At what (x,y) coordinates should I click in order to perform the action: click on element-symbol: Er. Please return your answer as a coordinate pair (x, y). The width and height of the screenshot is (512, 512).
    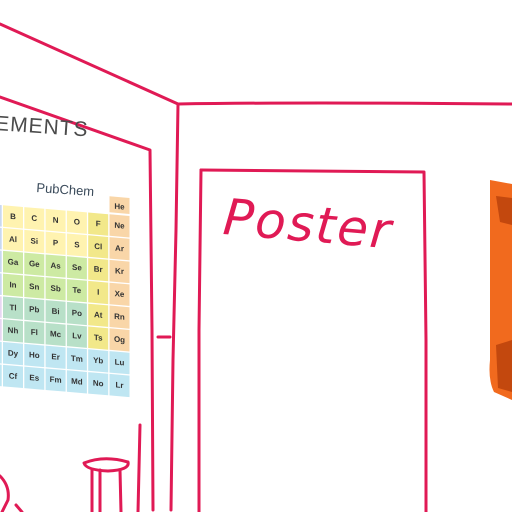
    Looking at the image, I should click on (55, 357).